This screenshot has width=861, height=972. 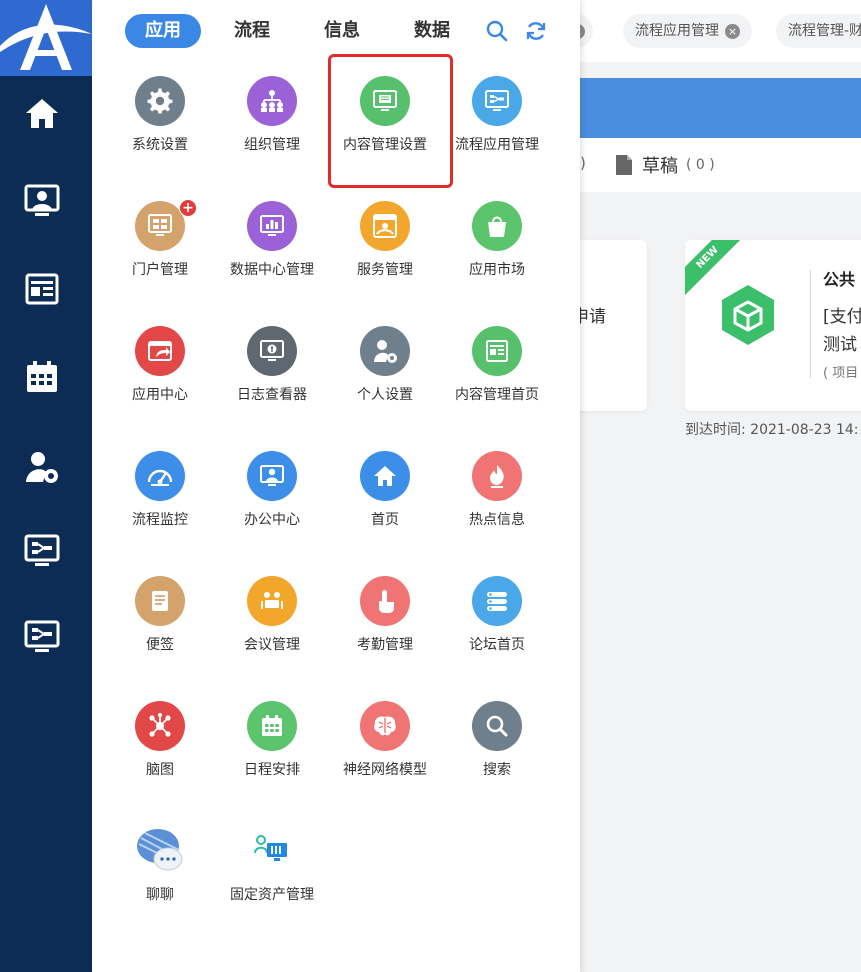 I want to click on app-tile: 服务管理, so click(x=385, y=256).